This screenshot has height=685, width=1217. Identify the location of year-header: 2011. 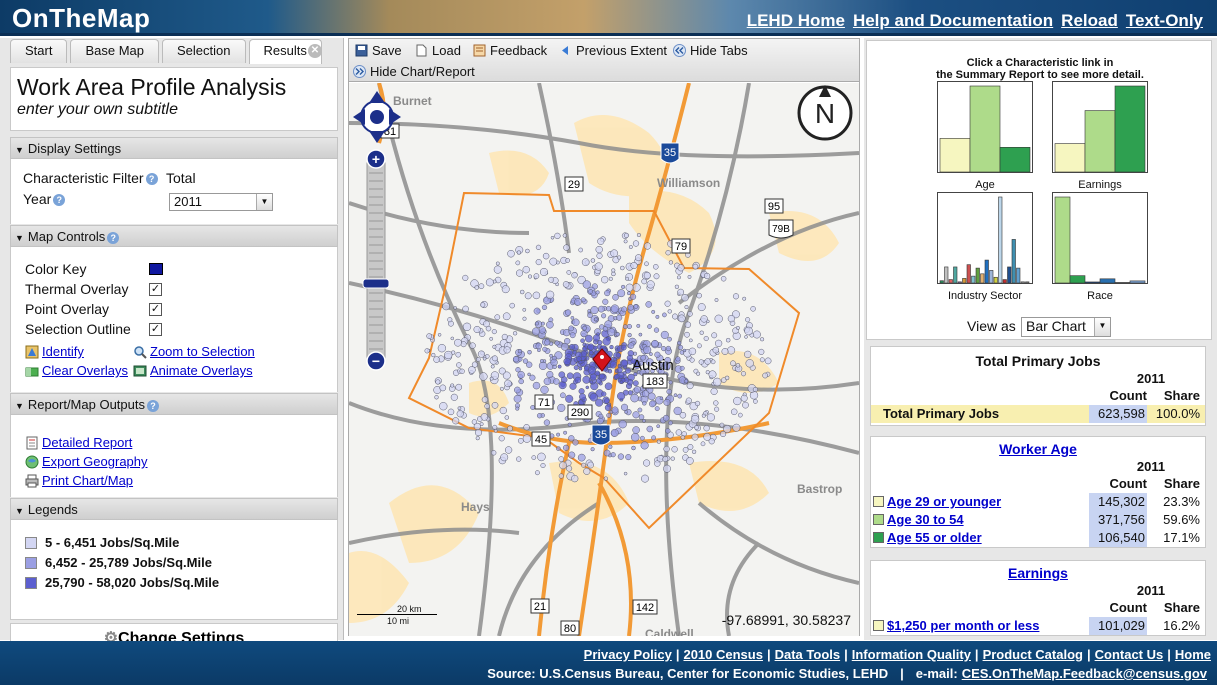
(1151, 466).